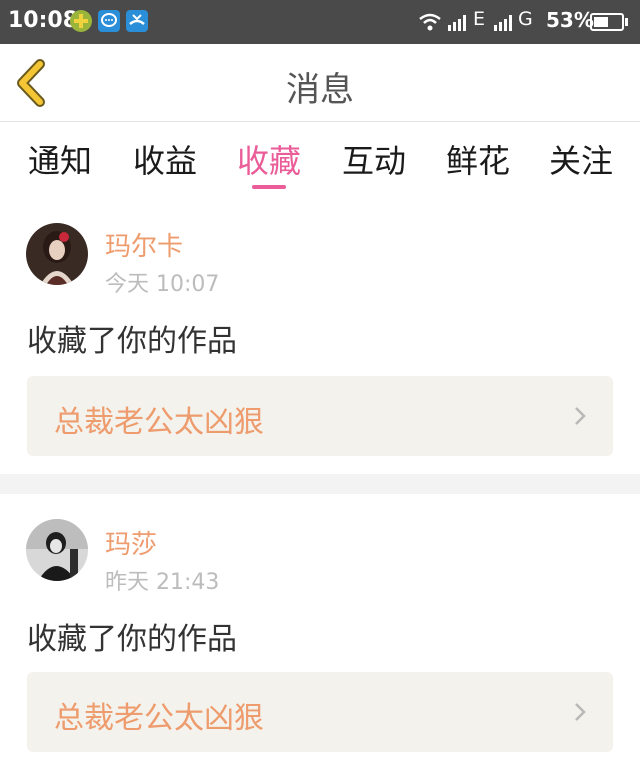 The height and width of the screenshot is (766, 640). What do you see at coordinates (144, 244) in the screenshot?
I see `username: 玛尔卡` at bounding box center [144, 244].